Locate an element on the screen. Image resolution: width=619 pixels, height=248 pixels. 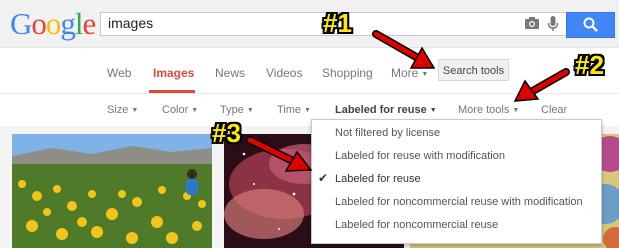
annotation-label-3: #3 is located at coordinates (226, 133).